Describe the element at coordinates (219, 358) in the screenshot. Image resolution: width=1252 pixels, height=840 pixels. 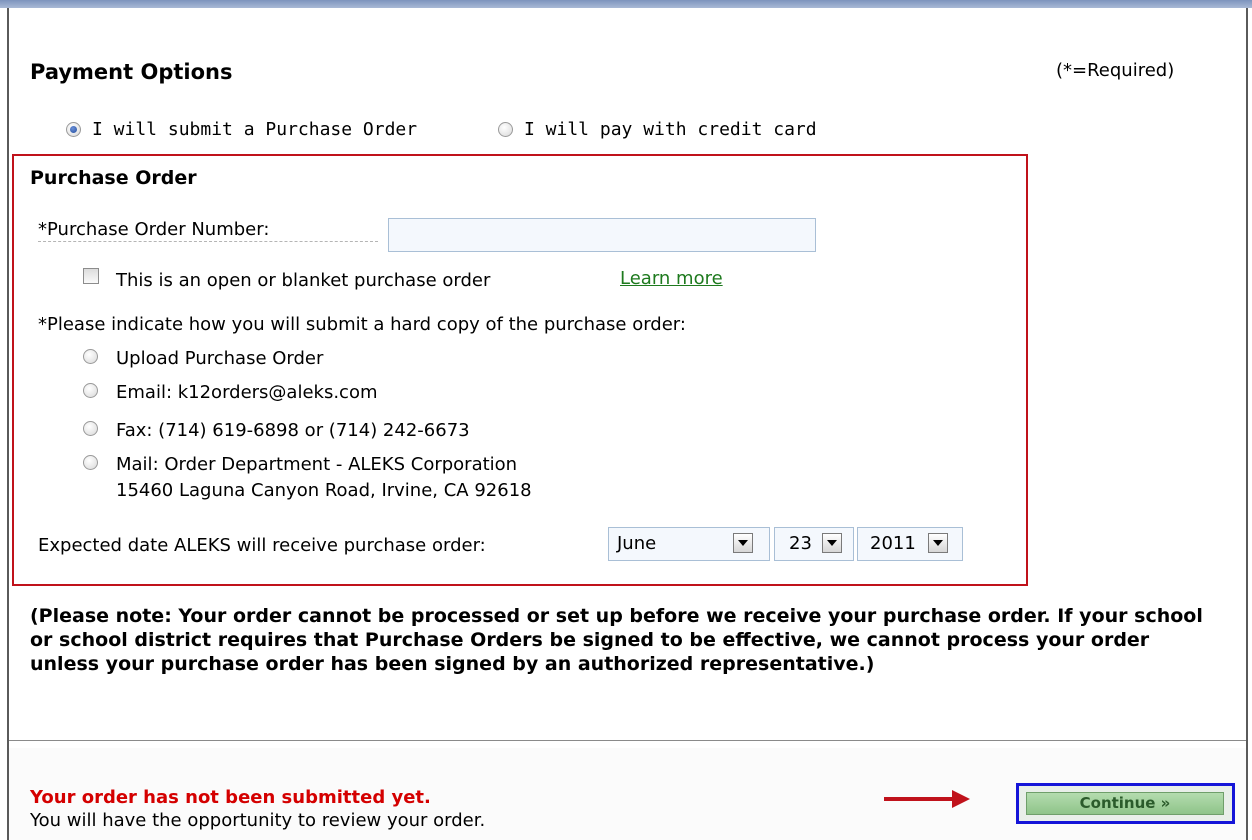
I see `upload-po-label: Upload Purchase Order` at that location.